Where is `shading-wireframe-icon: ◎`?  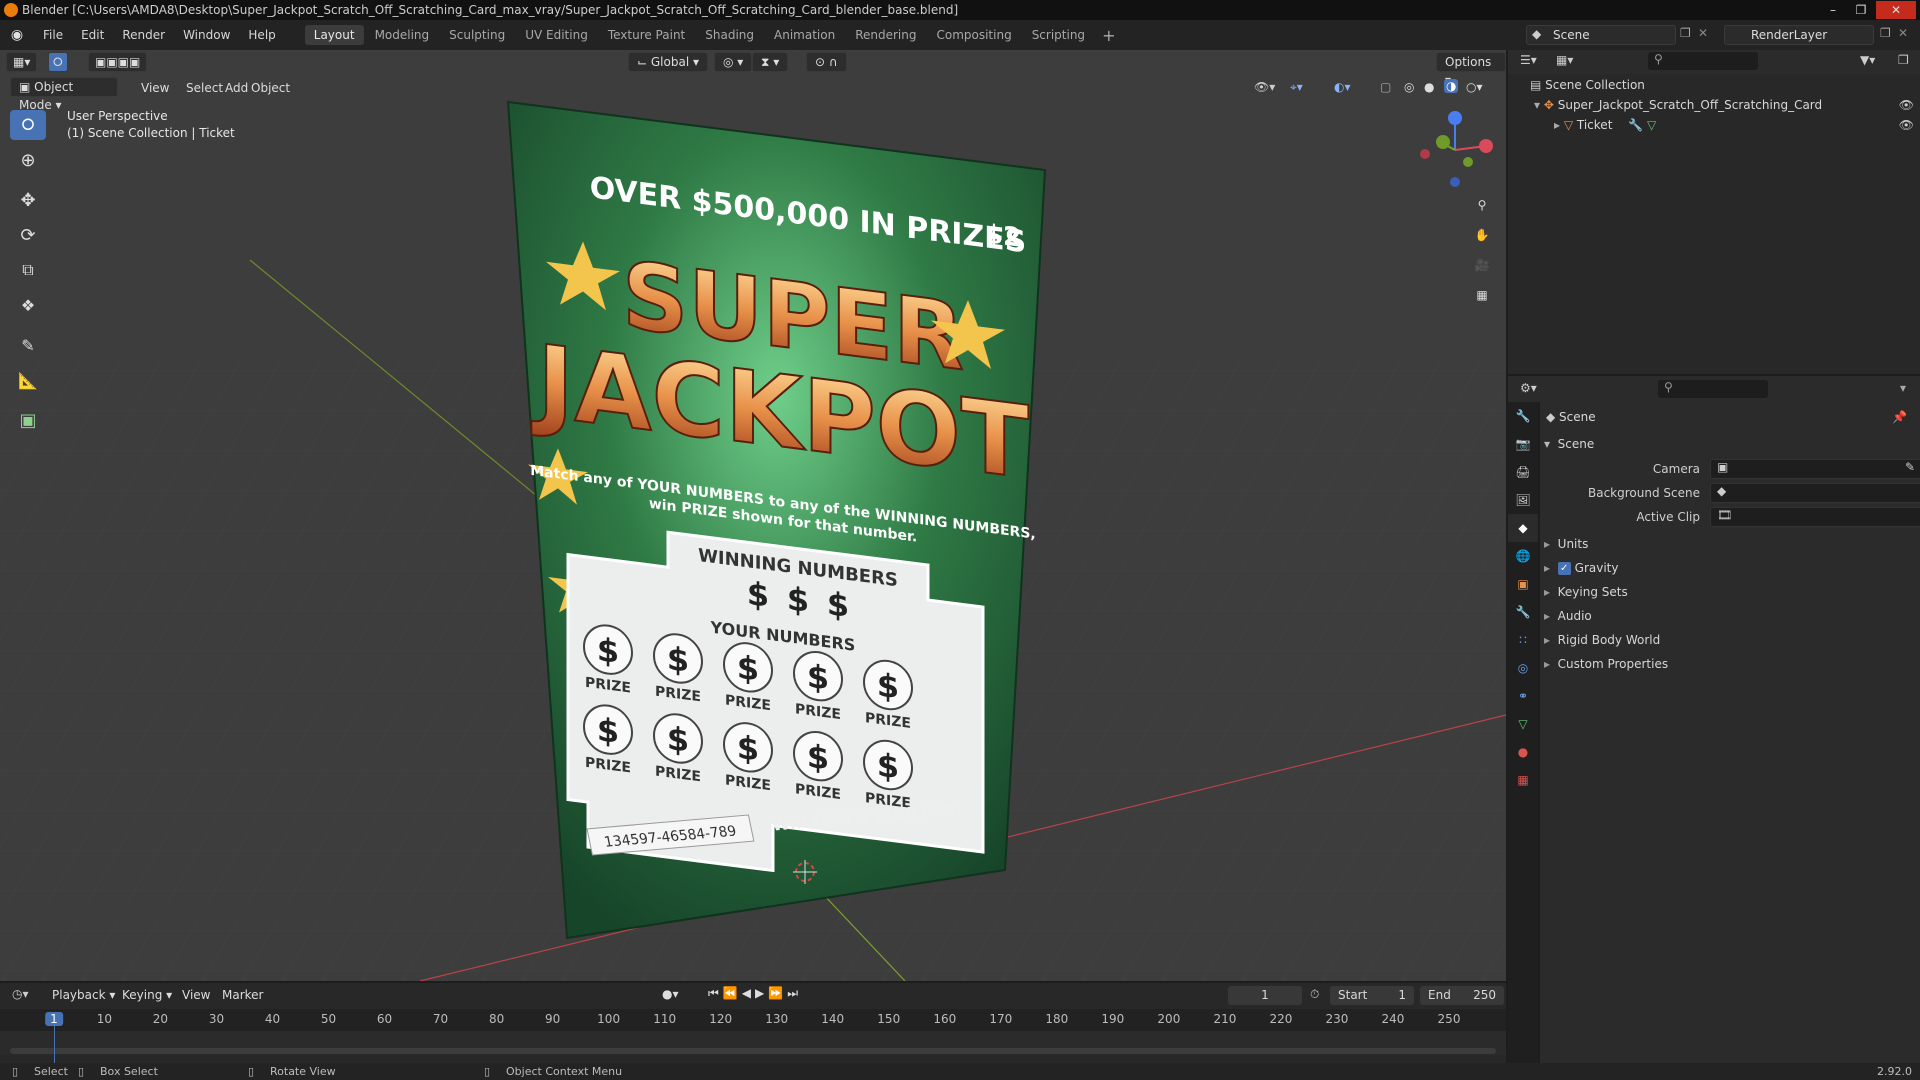
shading-wireframe-icon: ◎ is located at coordinates (1409, 87).